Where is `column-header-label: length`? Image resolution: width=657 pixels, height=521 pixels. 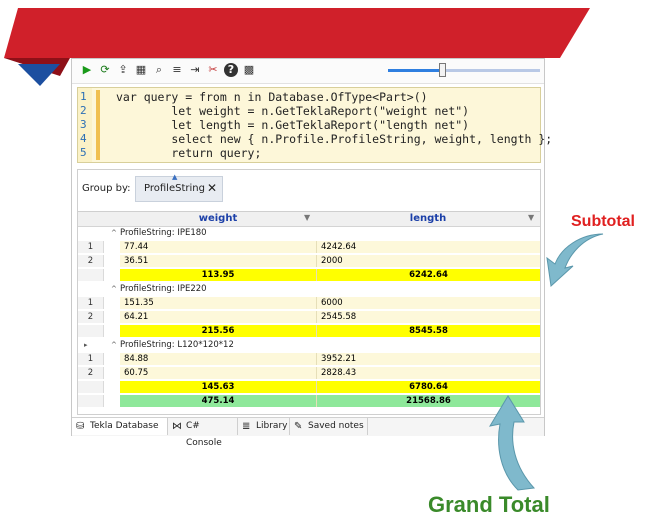
column-header-label: length is located at coordinates (428, 218).